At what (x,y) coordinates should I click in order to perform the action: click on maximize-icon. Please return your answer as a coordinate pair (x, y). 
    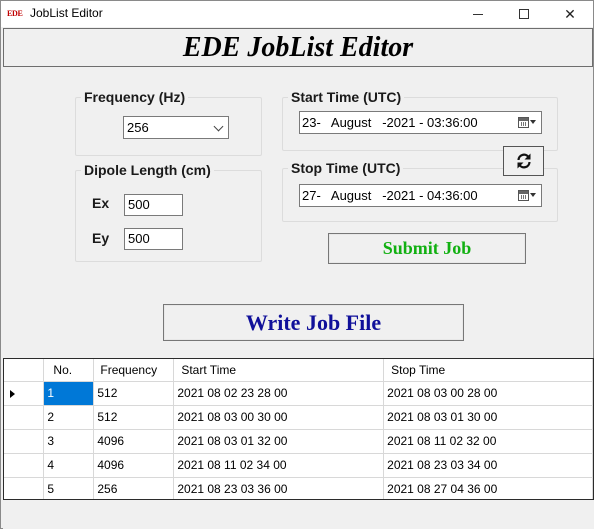
    Looking at the image, I should click on (524, 14).